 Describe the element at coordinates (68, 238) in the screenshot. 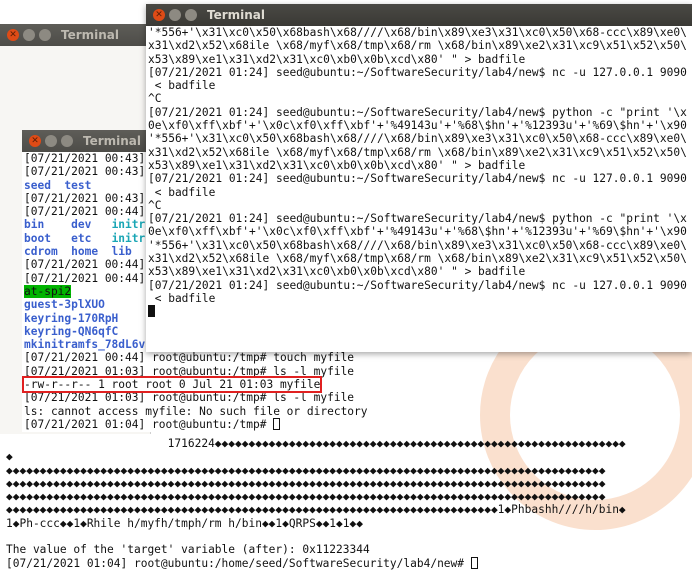

I see `terminal-text: boot etc` at that location.